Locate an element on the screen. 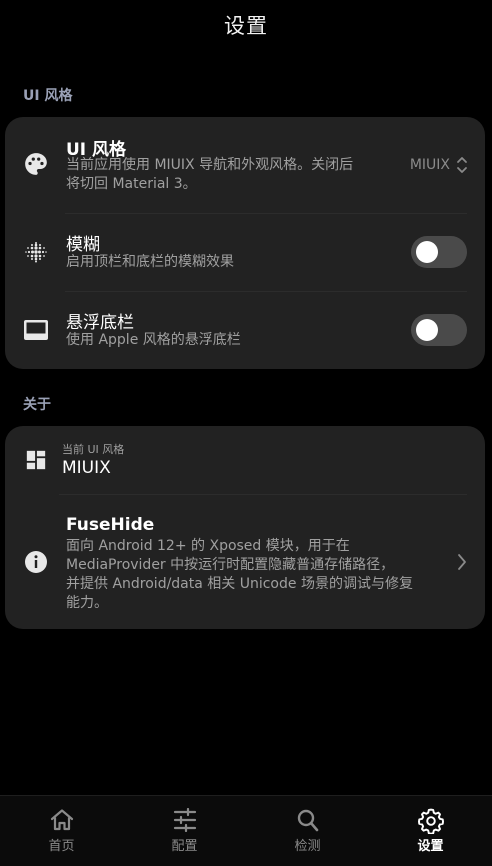 This screenshot has height=866, width=492. blur-subtitle: 启用顶栏和底栏的模糊效果 is located at coordinates (150, 262).